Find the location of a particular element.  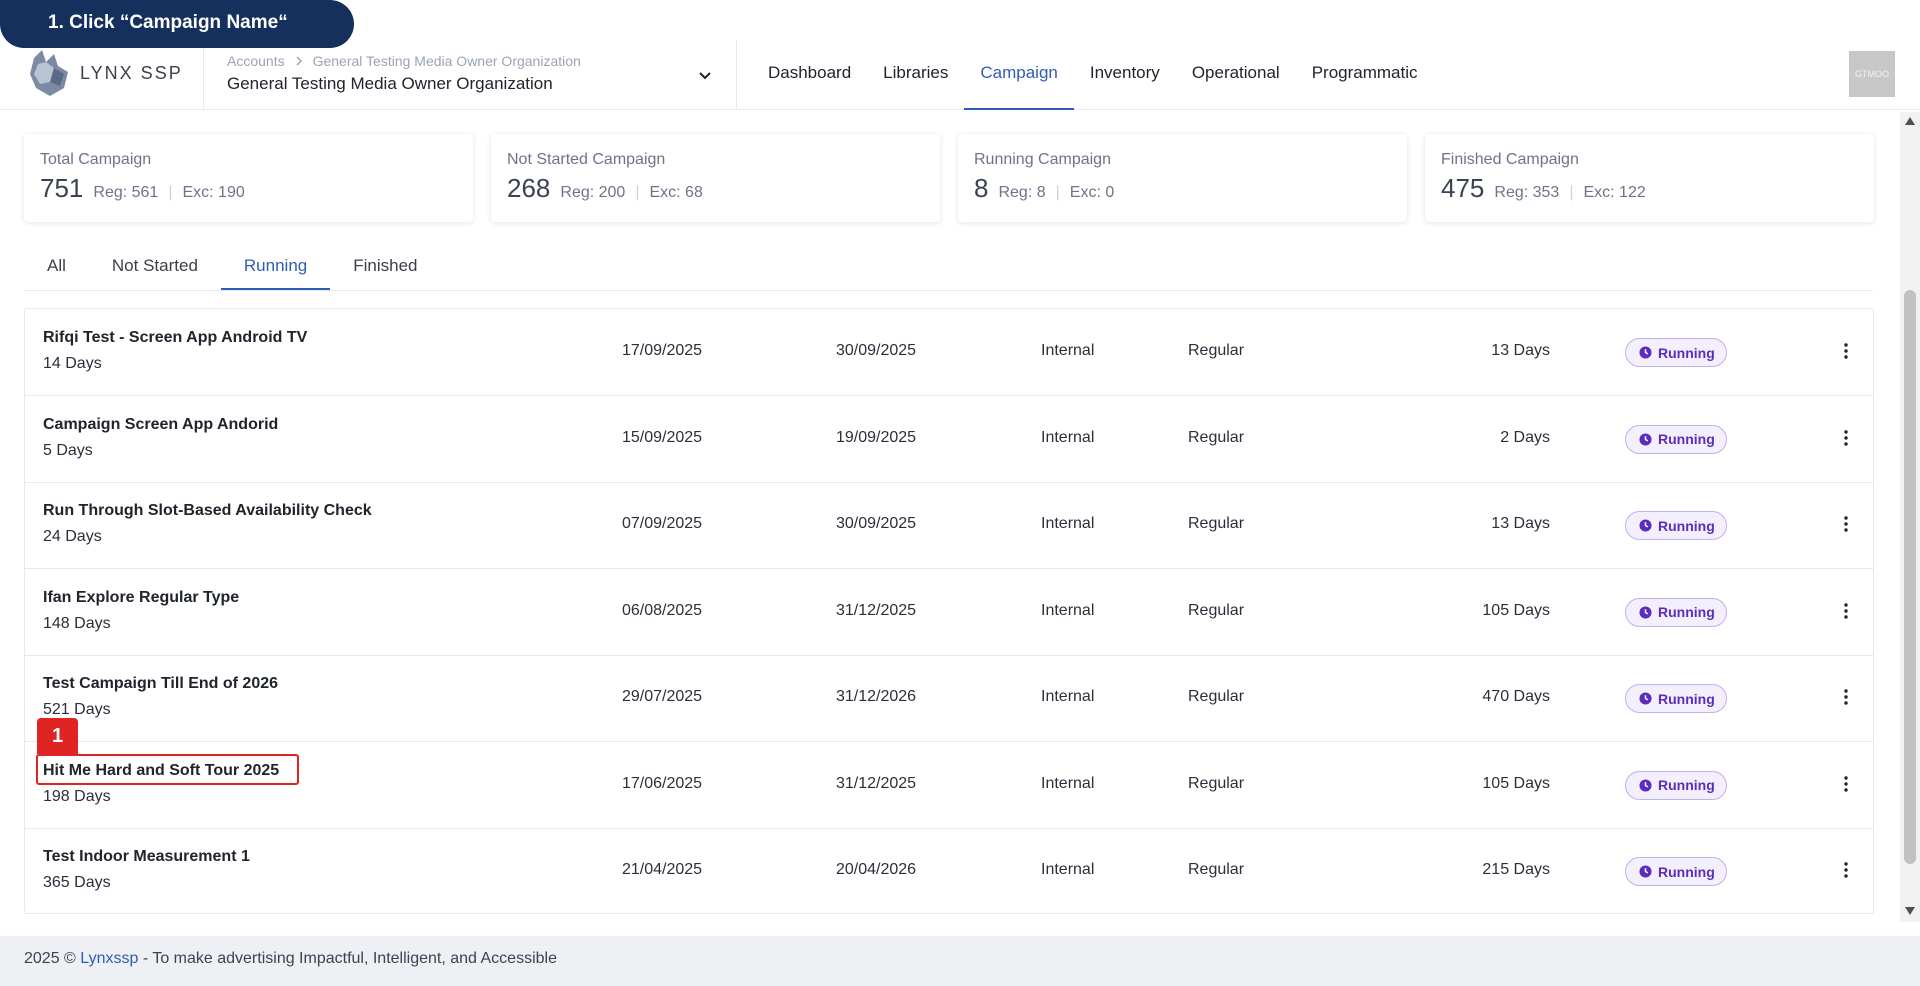

campaign-name-link: Test Indoor Measurement 1 is located at coordinates (146, 857).